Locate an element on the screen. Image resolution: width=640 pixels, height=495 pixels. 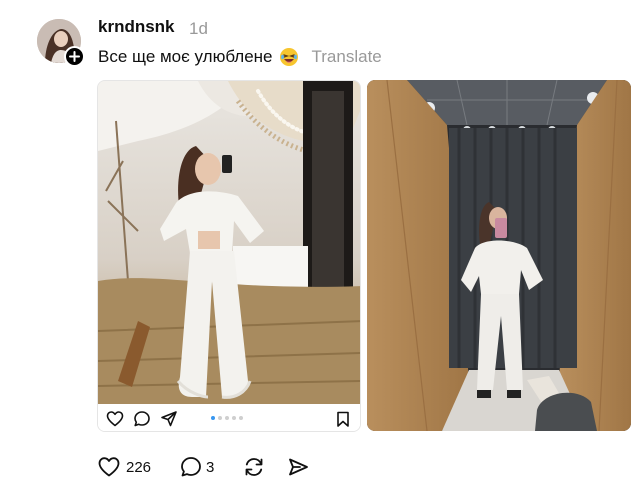
follow-button is located at coordinates (74, 56).